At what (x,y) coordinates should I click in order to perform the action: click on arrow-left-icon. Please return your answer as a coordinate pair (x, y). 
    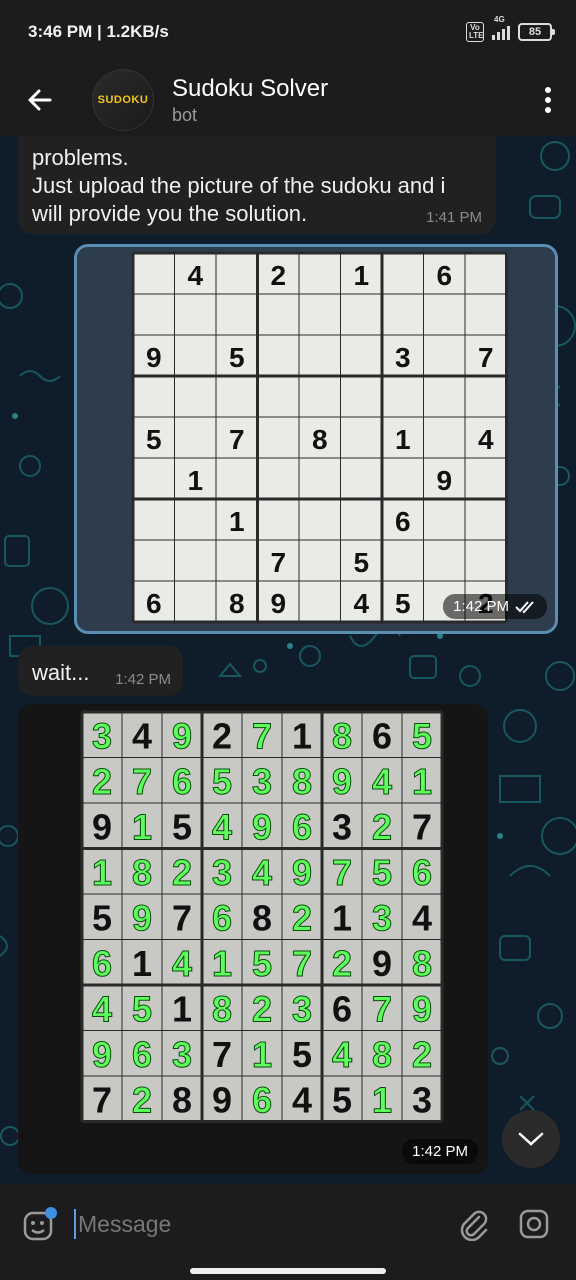
    Looking at the image, I should click on (40, 100).